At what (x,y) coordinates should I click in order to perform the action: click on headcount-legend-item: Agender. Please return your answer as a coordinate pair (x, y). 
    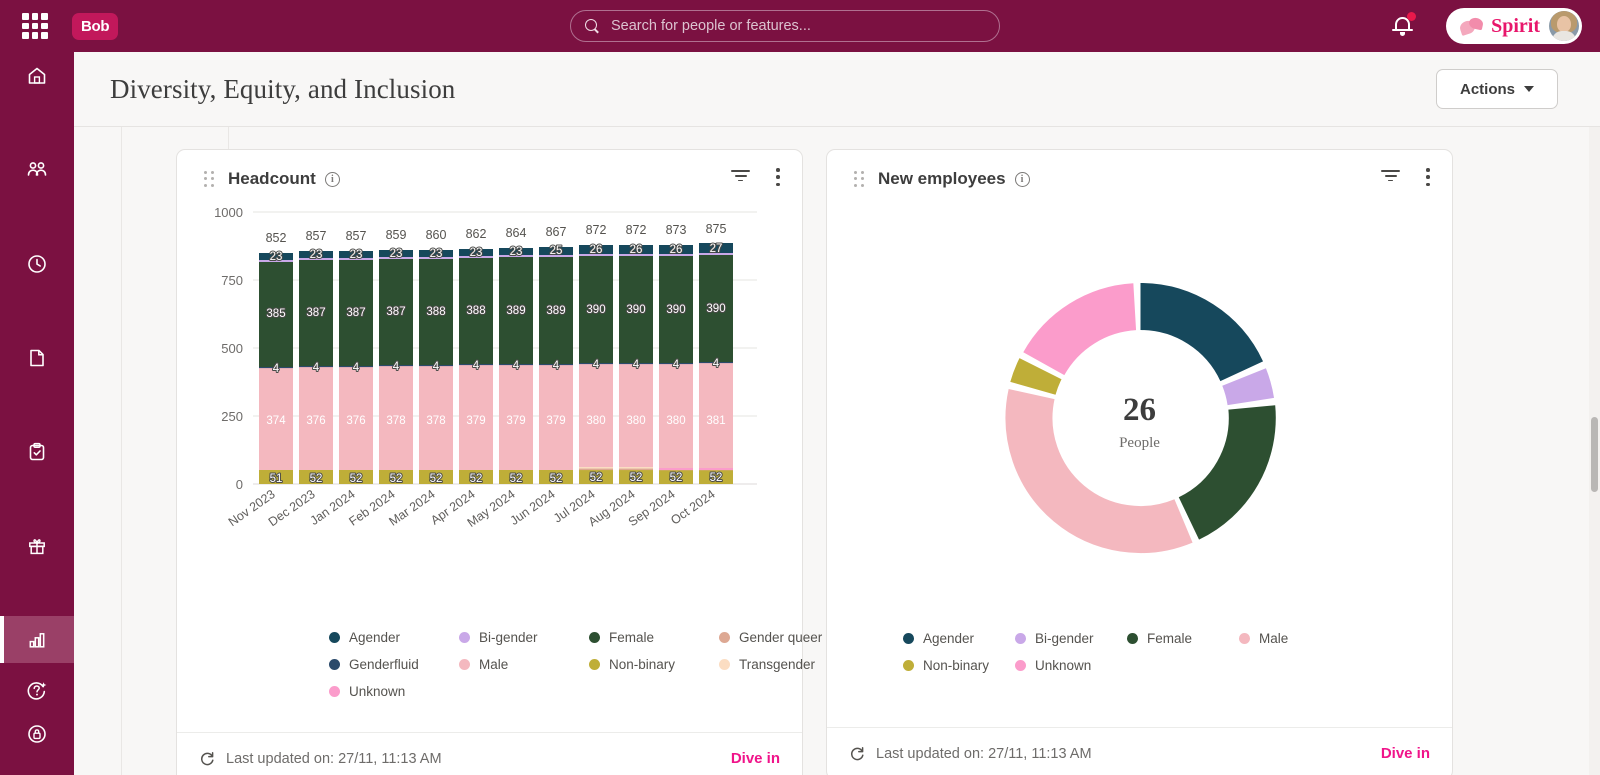
    Looking at the image, I should click on (394, 637).